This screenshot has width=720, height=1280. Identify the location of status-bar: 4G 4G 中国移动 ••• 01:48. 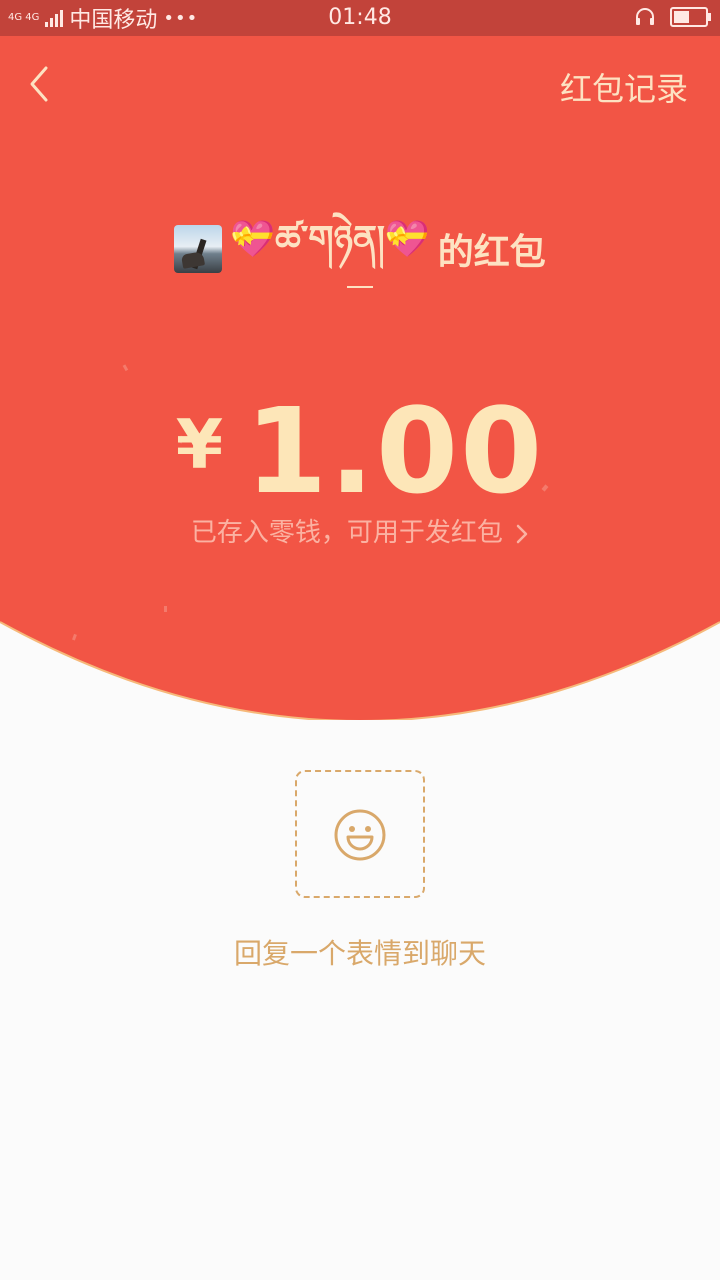
(360, 18).